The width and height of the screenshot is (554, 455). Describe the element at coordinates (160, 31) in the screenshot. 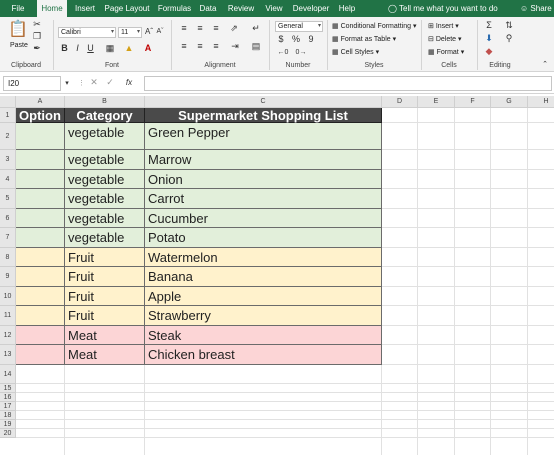

I see `decrease-font-icon: Aˇ` at that location.